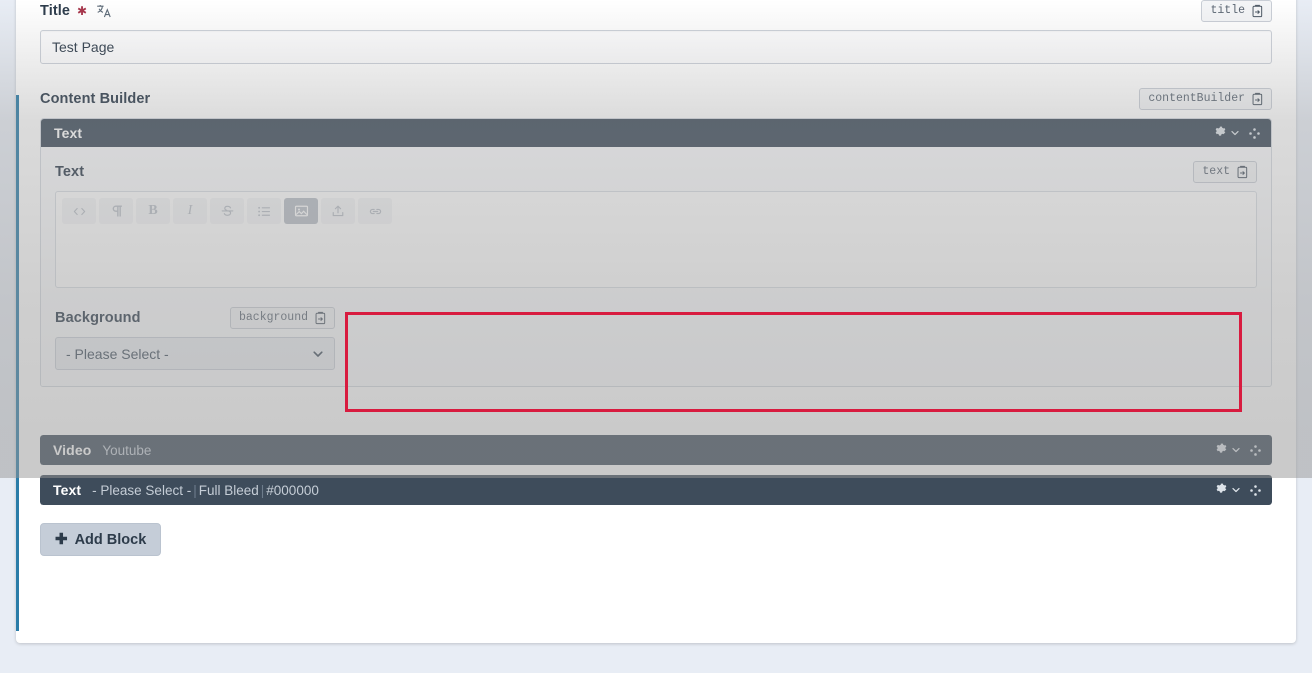 The image size is (1312, 673). What do you see at coordinates (117, 353) in the screenshot?
I see `background-select-value: - Please Select -` at bounding box center [117, 353].